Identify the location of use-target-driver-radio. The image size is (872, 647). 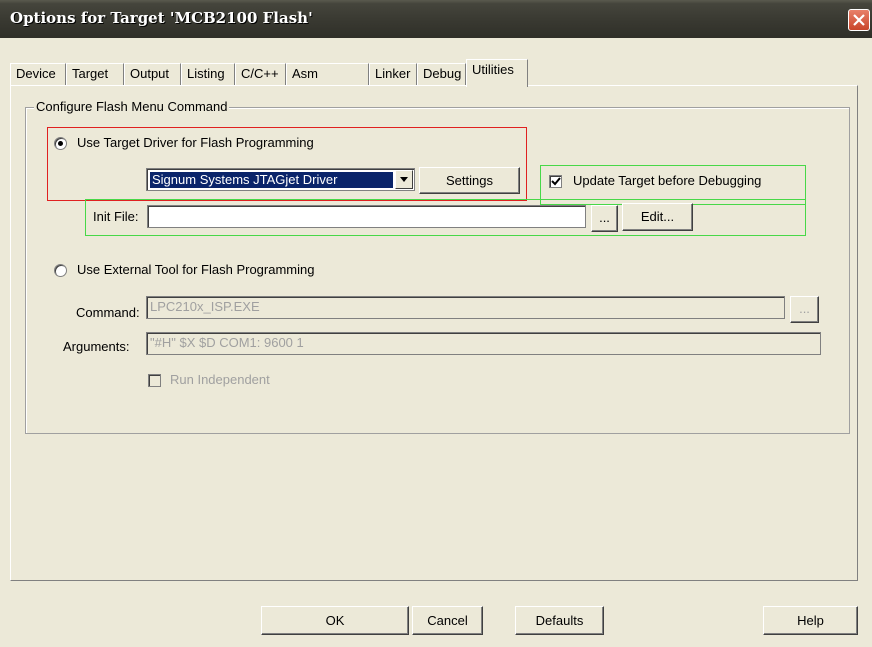
(60, 143).